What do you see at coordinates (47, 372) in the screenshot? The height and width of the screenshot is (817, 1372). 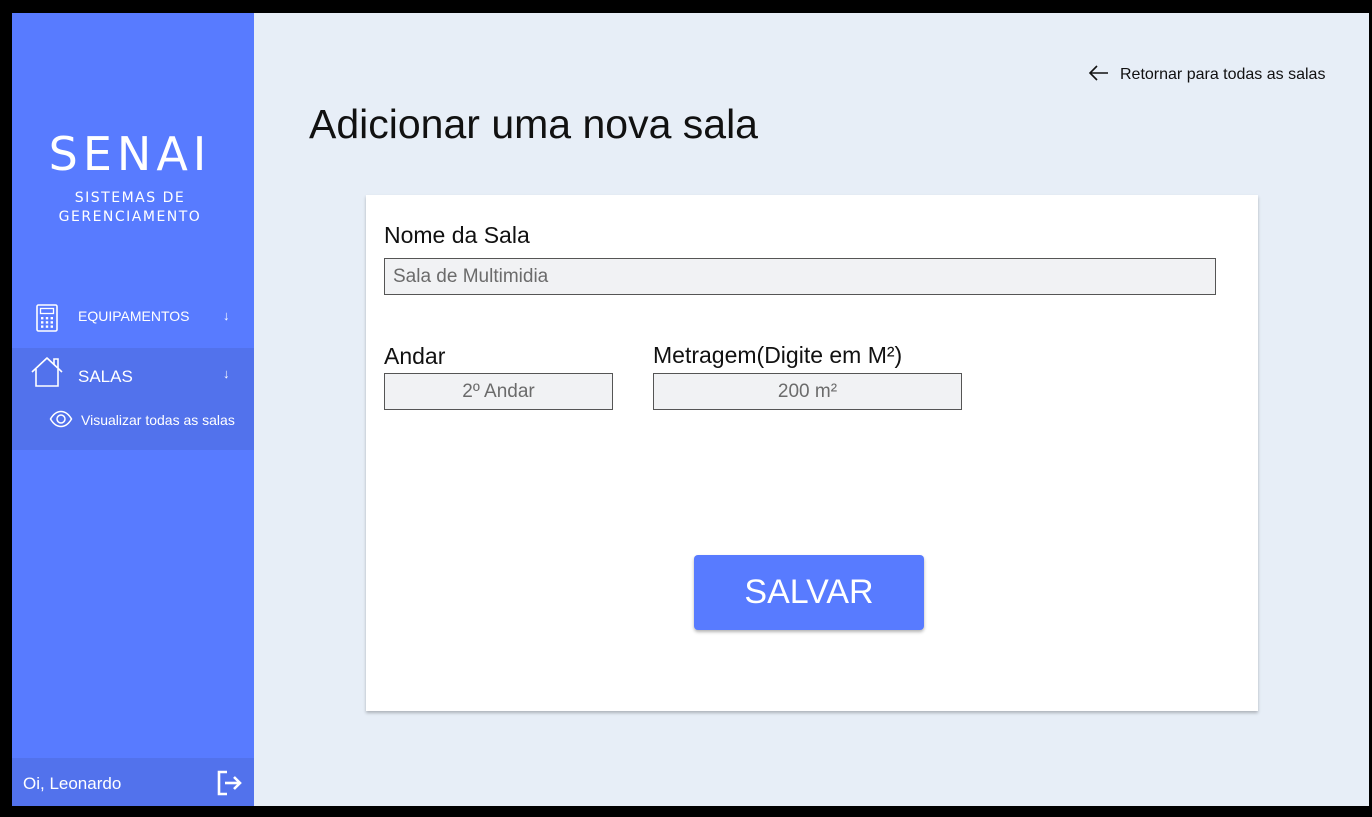 I see `house-icon` at bounding box center [47, 372].